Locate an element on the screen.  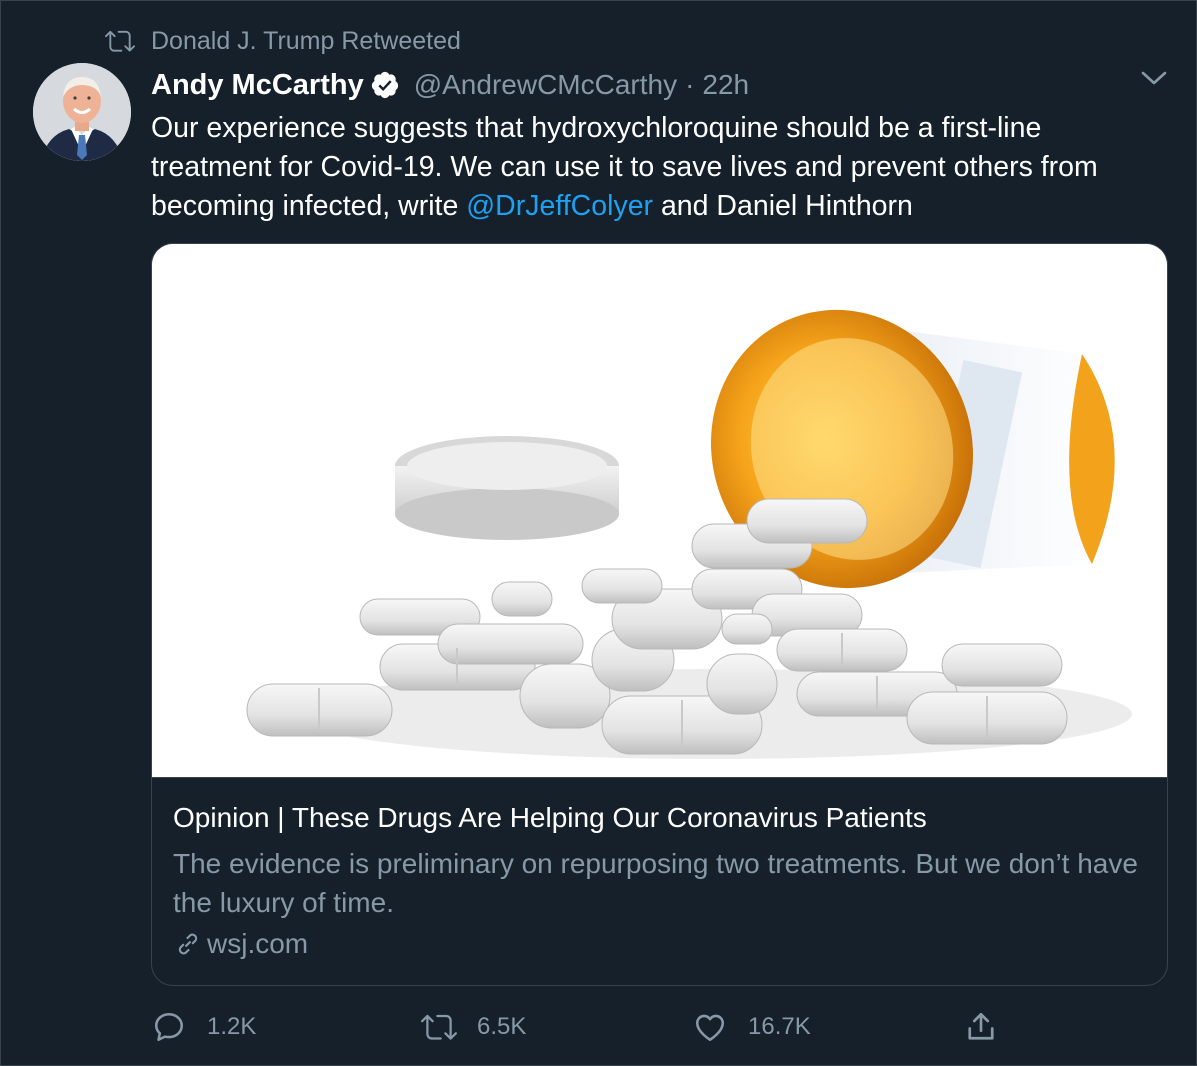
action-bar: 1.2K 6.5K 16.7K is located at coordinates (601, 1027).